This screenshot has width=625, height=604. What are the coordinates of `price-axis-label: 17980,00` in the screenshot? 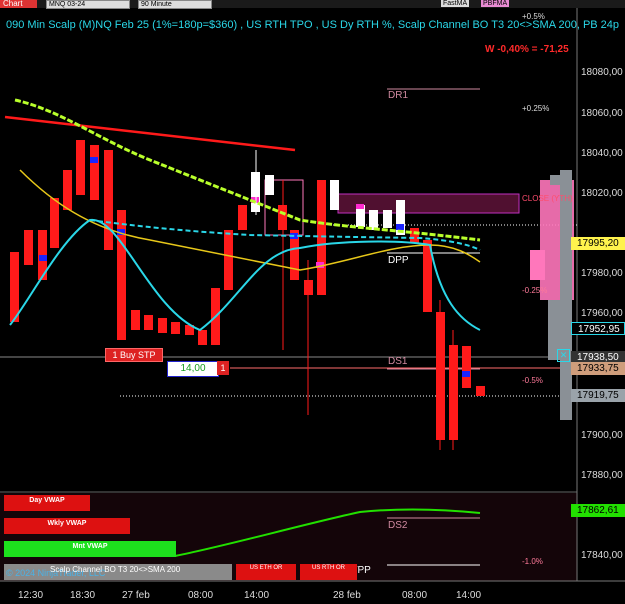 It's located at (602, 273).